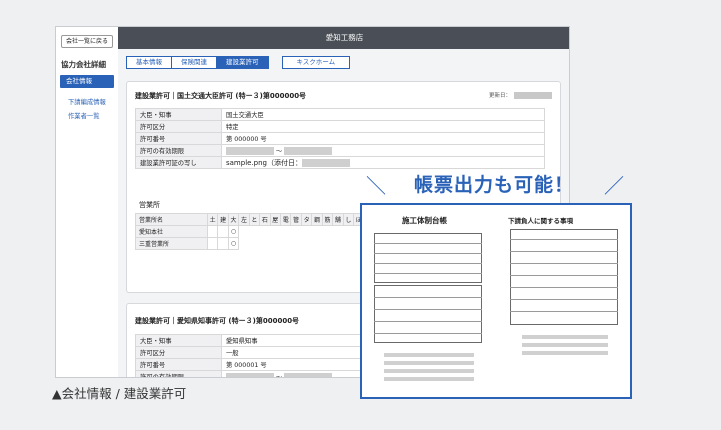 The image size is (721, 430). What do you see at coordinates (264, 163) in the screenshot?
I see `attachment-link: sample.png（添付日：` at bounding box center [264, 163].